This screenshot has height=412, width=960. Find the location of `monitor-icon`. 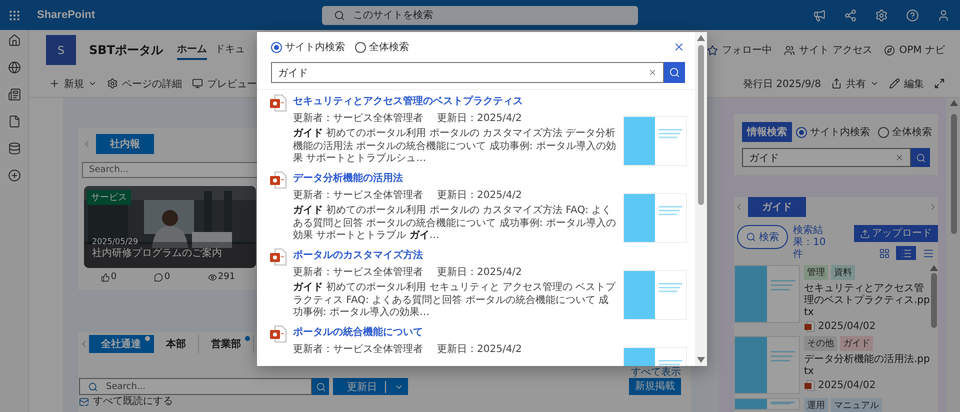

monitor-icon is located at coordinates (197, 83).